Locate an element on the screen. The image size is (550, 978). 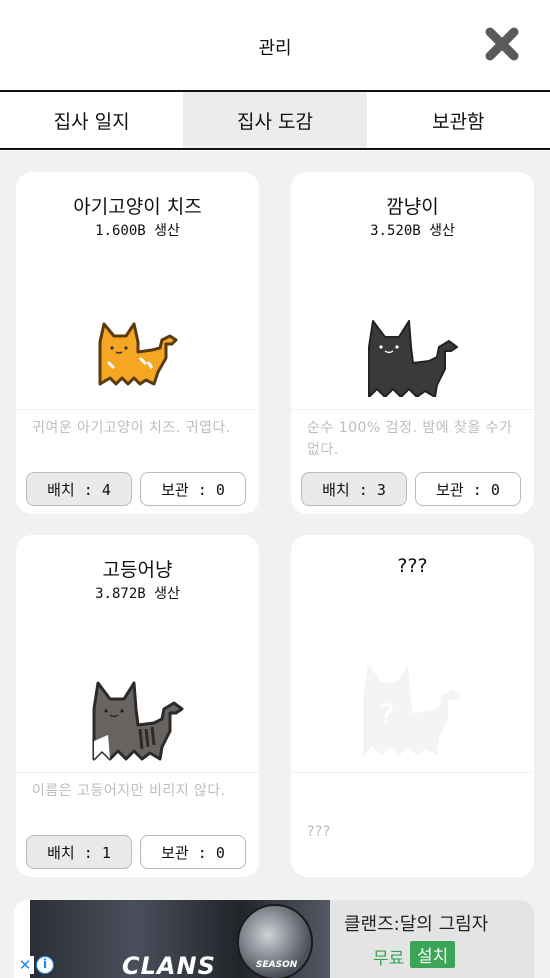
cat-description: 이름은 고등어지만 비리지 않다. is located at coordinates (129, 791).